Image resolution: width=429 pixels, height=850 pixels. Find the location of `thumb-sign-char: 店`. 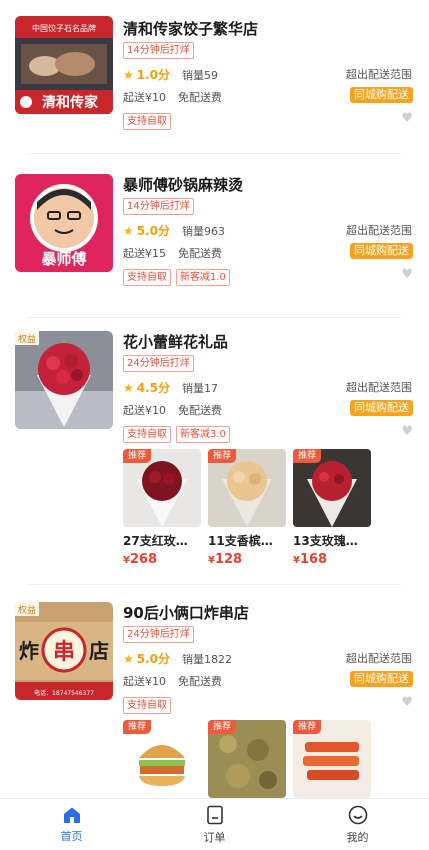

thumb-sign-char: 店 is located at coordinates (99, 651).